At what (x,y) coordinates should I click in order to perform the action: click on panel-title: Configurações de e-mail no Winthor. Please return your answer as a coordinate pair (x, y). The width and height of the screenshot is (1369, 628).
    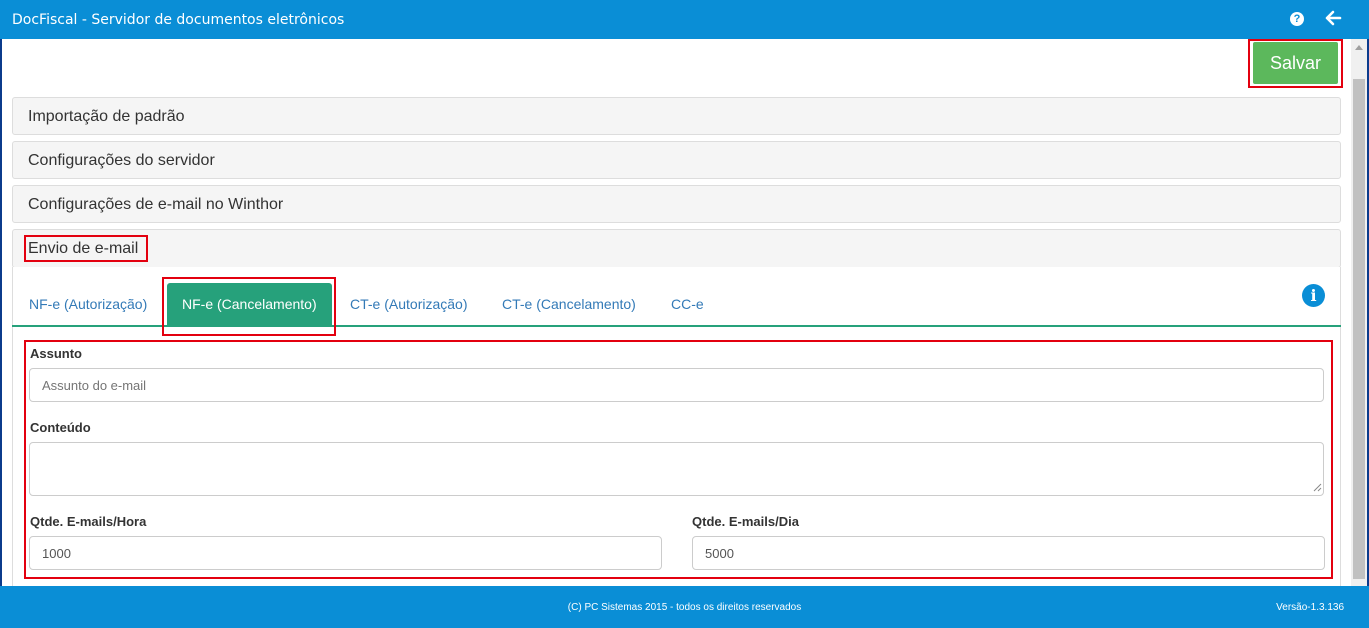
    Looking at the image, I should click on (156, 204).